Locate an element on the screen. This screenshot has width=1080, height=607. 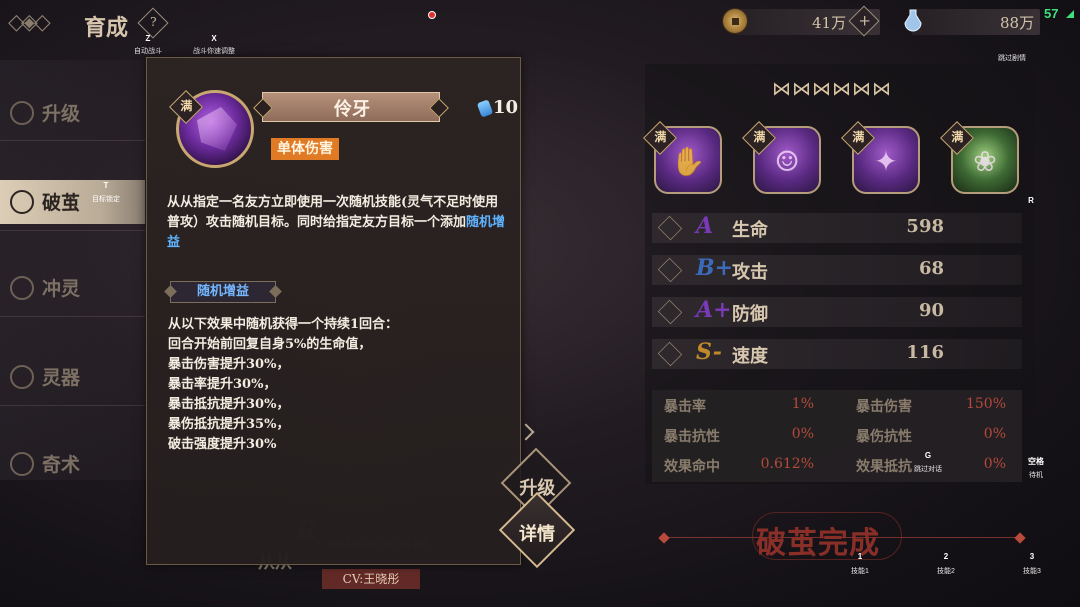
hotkey-space: 空格 is located at coordinates (1036, 461).